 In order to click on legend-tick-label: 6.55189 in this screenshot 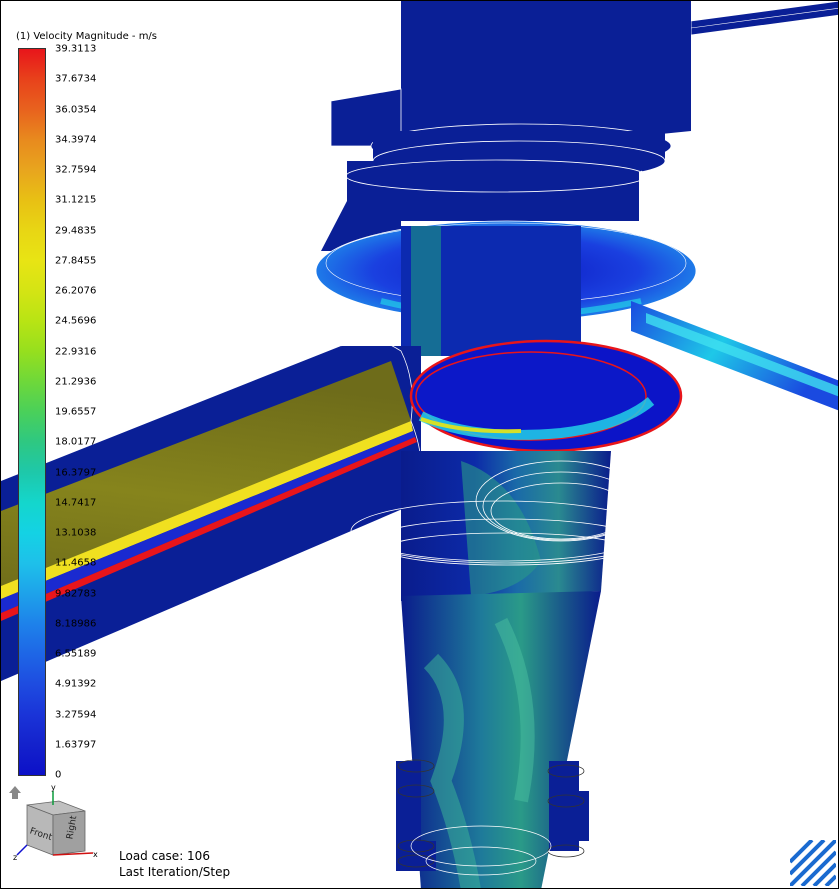, I will do `click(76, 654)`.